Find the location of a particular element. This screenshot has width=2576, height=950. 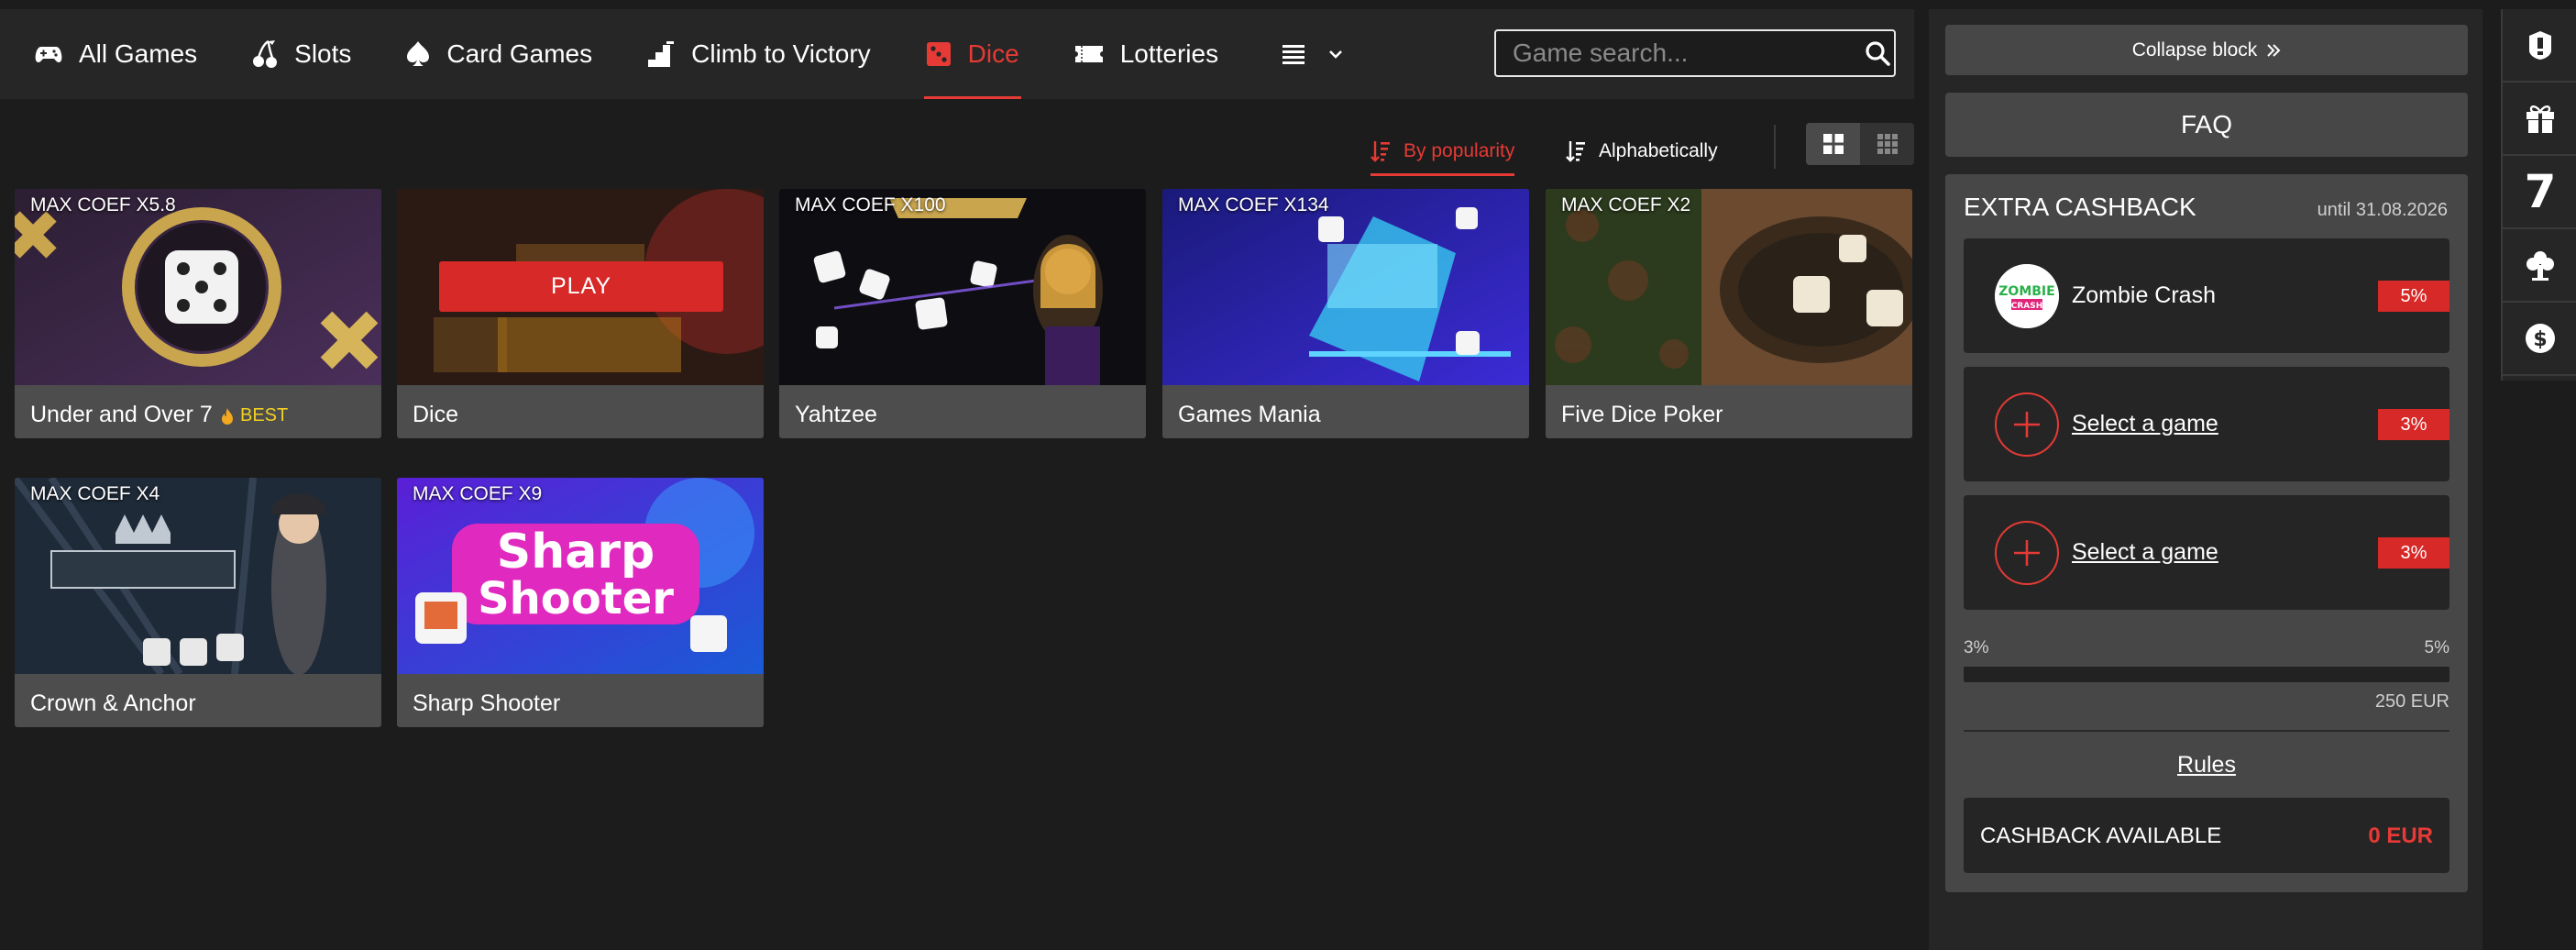

dollar-icon: $ is located at coordinates (2540, 339).